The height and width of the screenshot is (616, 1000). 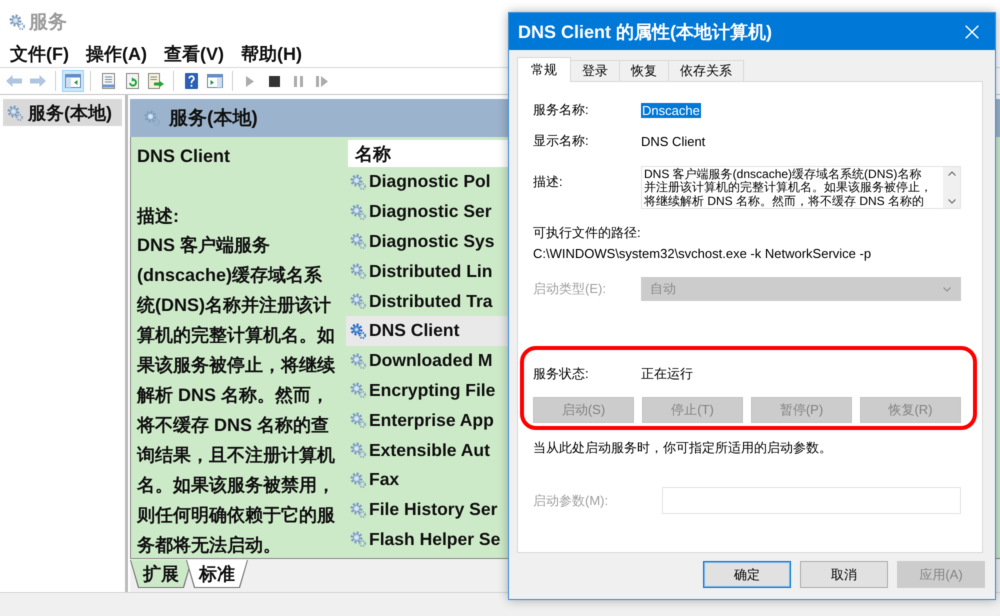 I want to click on service-row: DNS Client, so click(x=427, y=331).